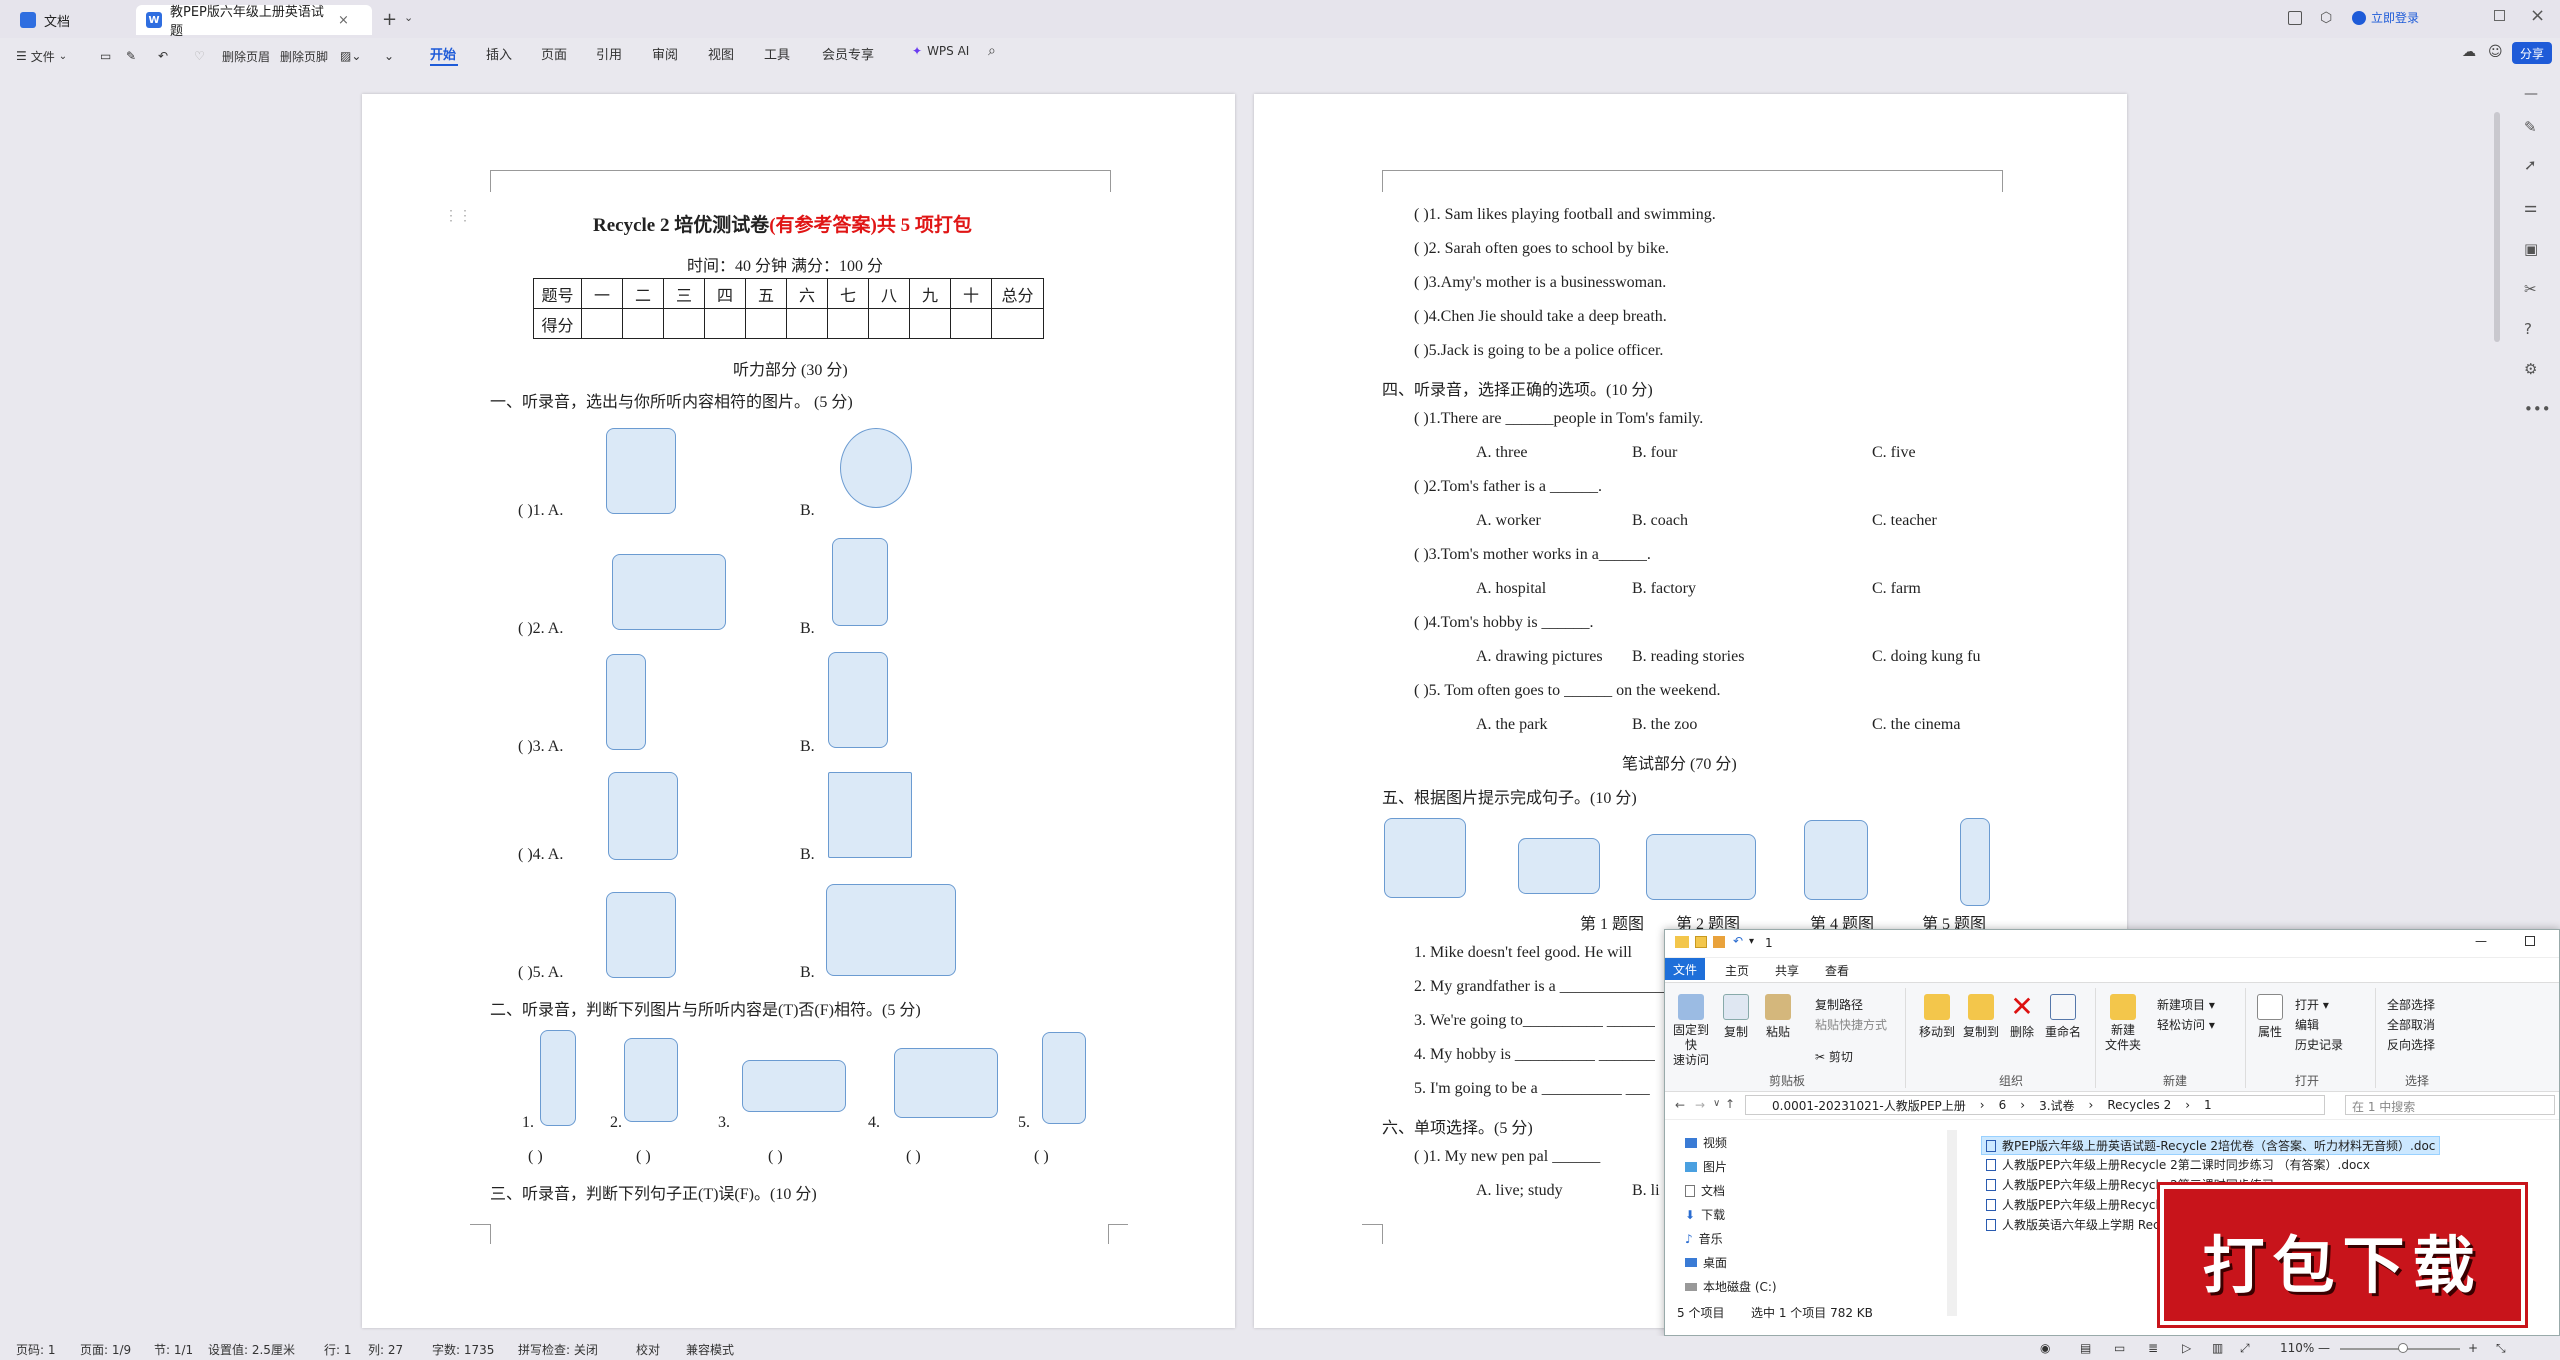 Image resolution: width=2560 pixels, height=1360 pixels. Describe the element at coordinates (1691, 1031) in the screenshot. I see `pin-button: 固定到快 速访问` at that location.